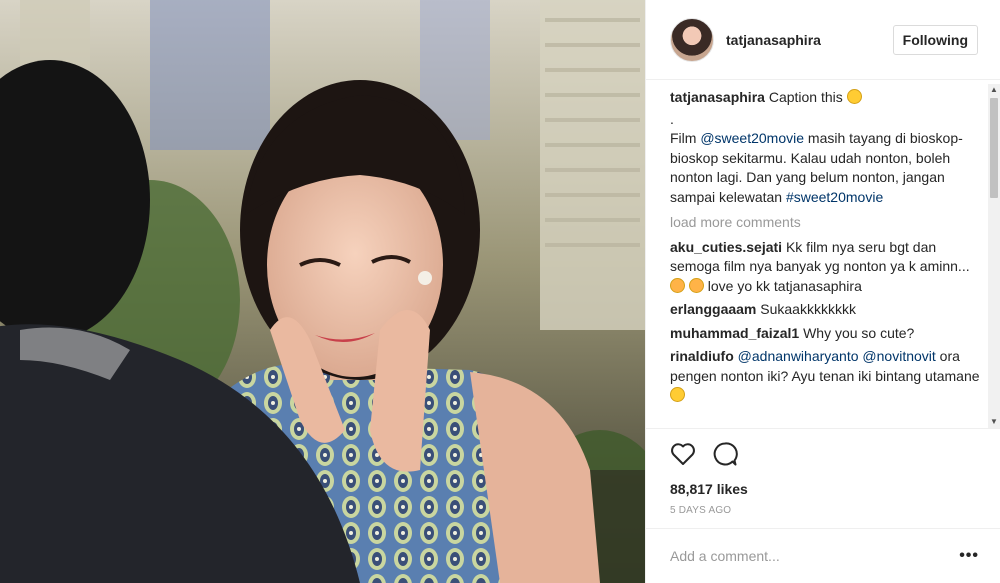 The image size is (1000, 583). What do you see at coordinates (823, 472) in the screenshot?
I see `post-actions: 88,817 likes 5 DAYS AGO` at bounding box center [823, 472].